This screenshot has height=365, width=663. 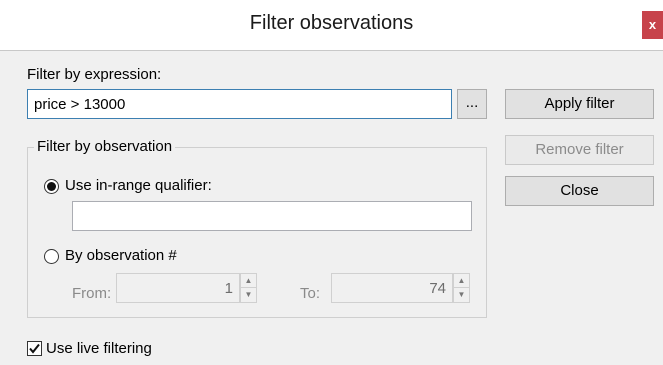 I want to click on to-label: To:, so click(x=310, y=293).